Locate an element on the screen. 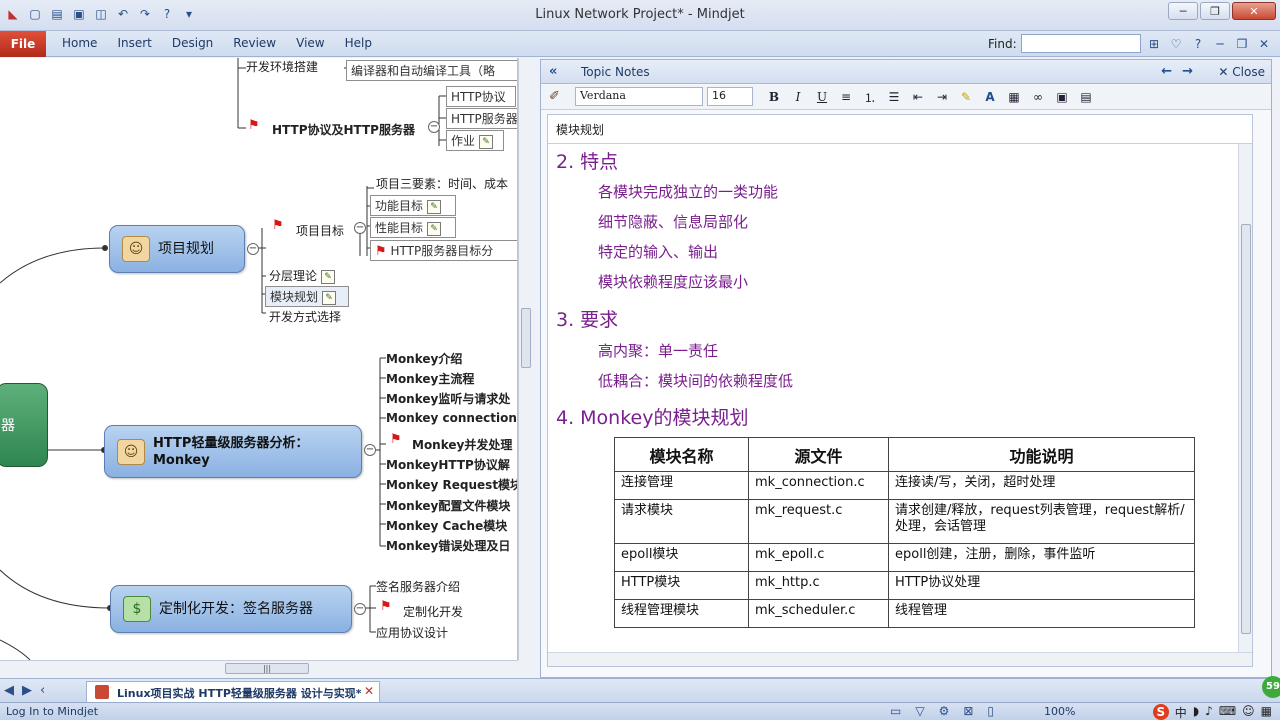  topic-monkey-listen: Monkey监听与请求处 is located at coordinates (451, 398).